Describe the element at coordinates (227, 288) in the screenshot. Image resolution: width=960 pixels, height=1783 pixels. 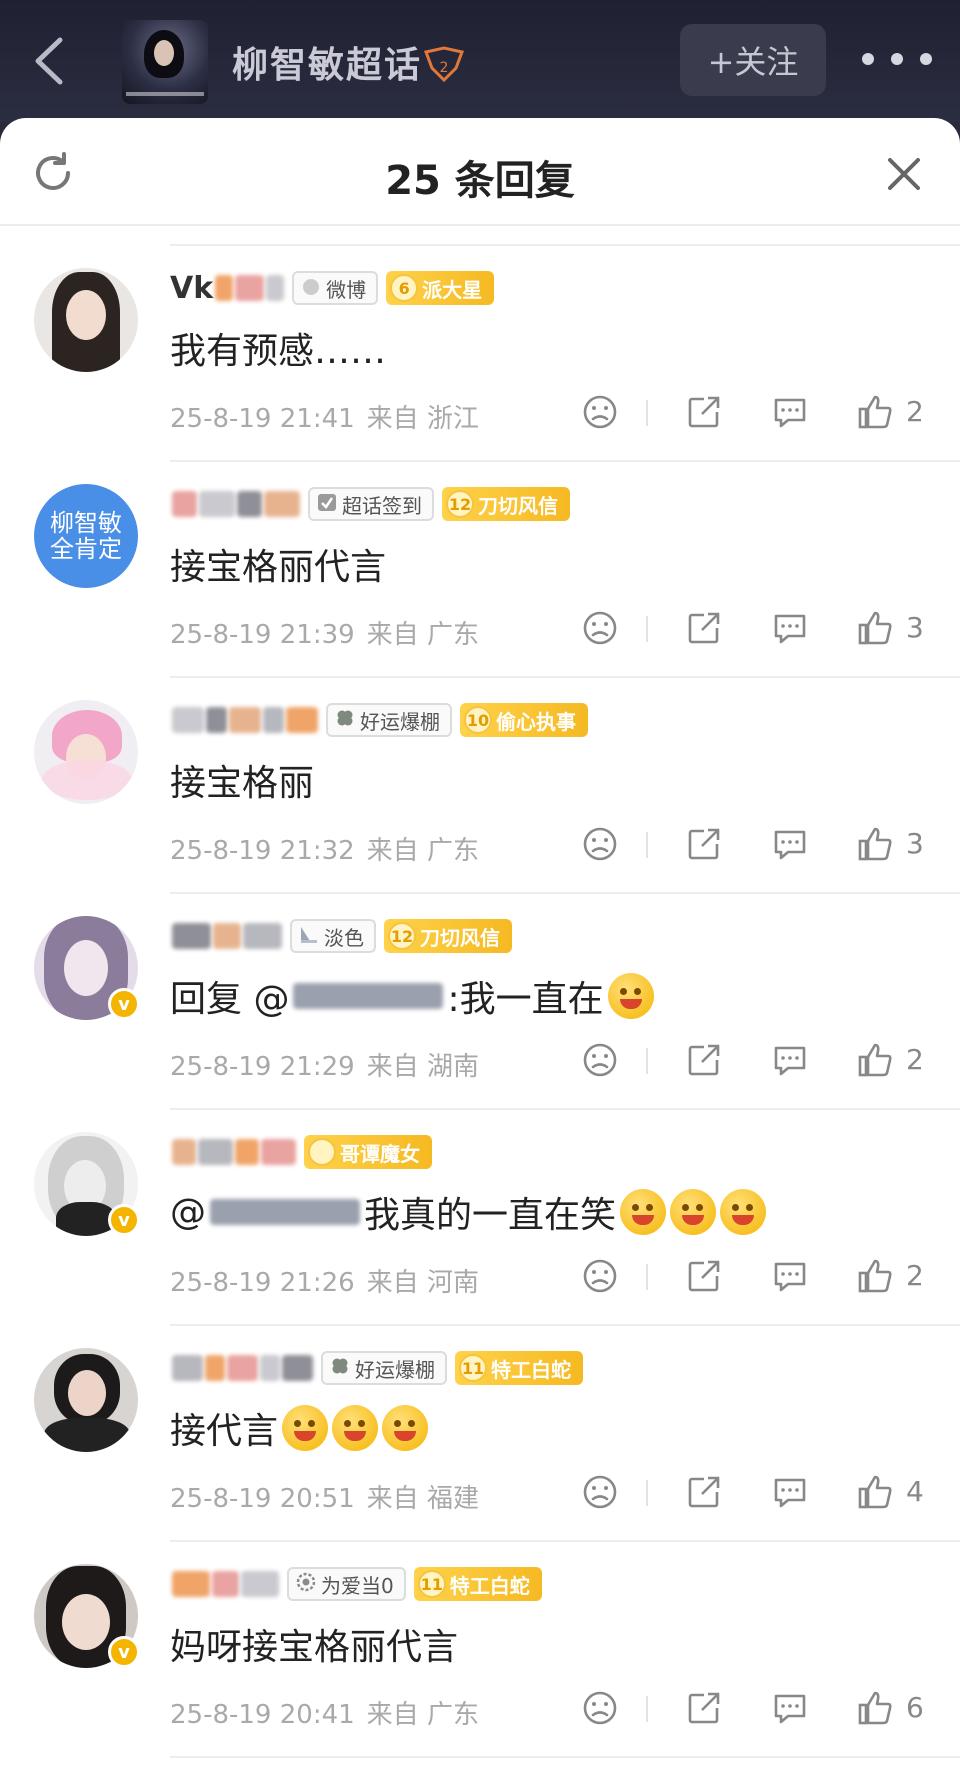
I see `username: Vk` at that location.